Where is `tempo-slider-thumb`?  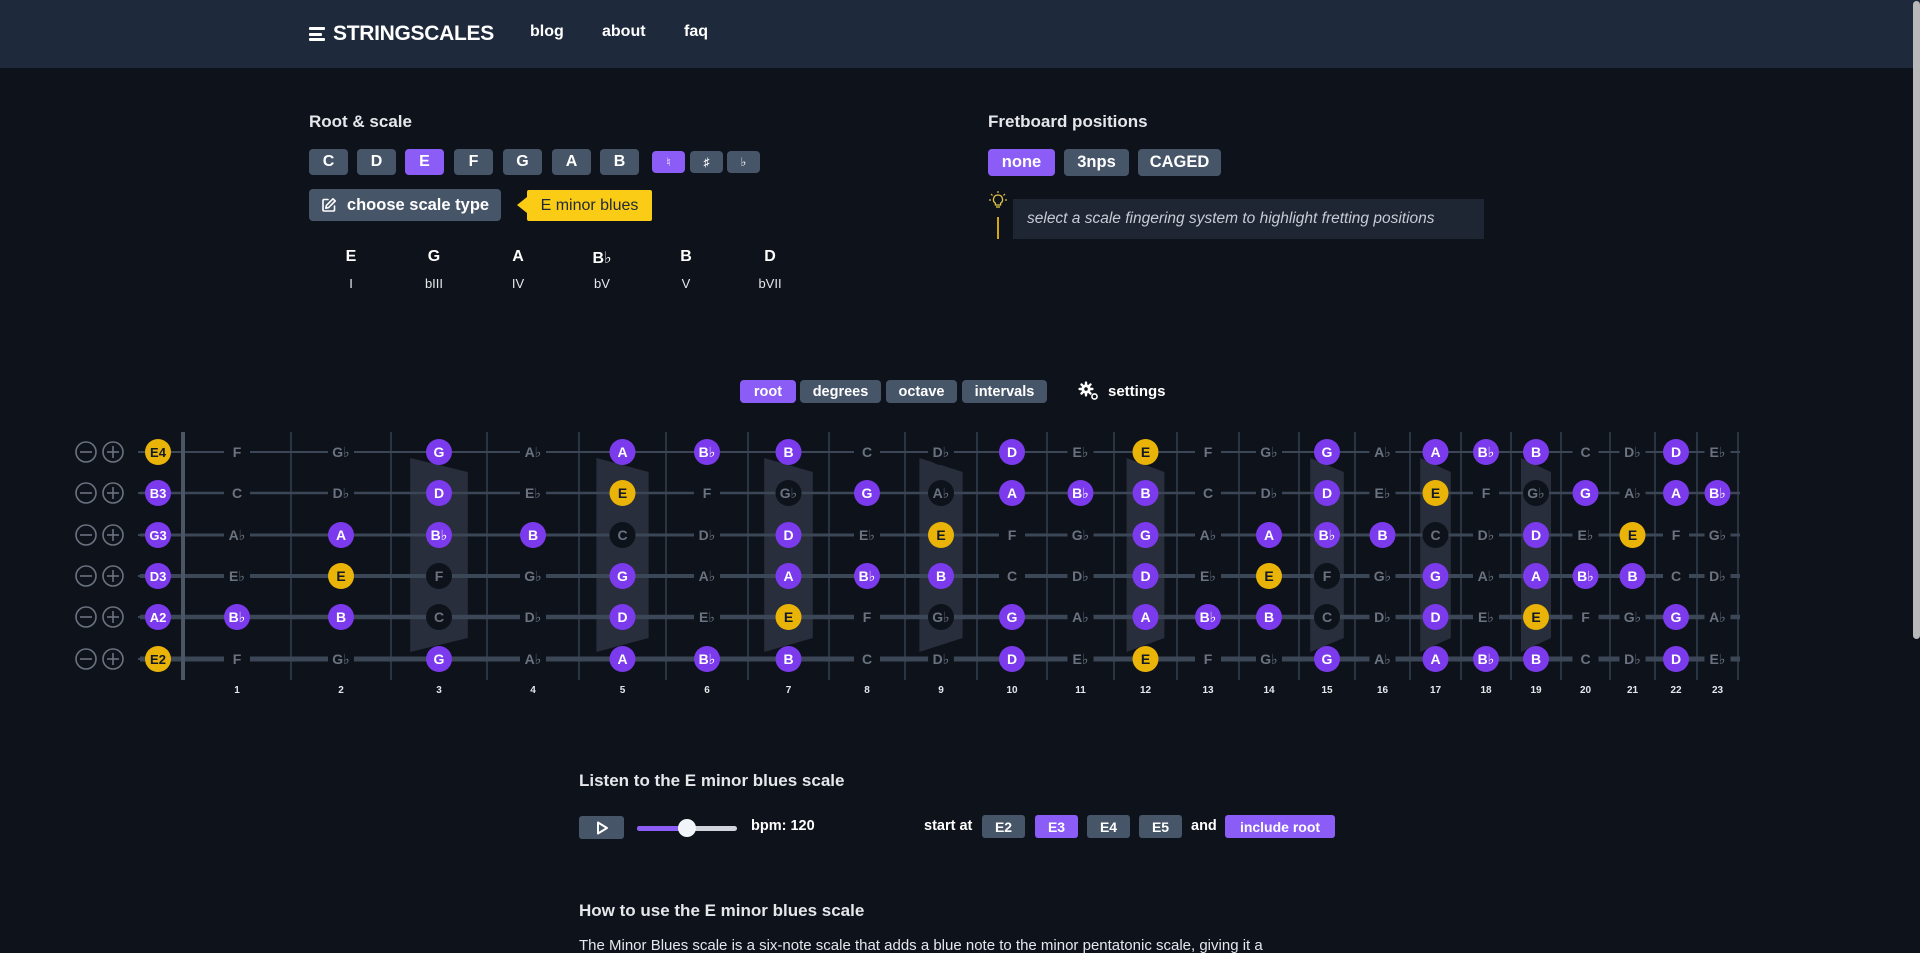
tempo-slider-thumb is located at coordinates (687, 828).